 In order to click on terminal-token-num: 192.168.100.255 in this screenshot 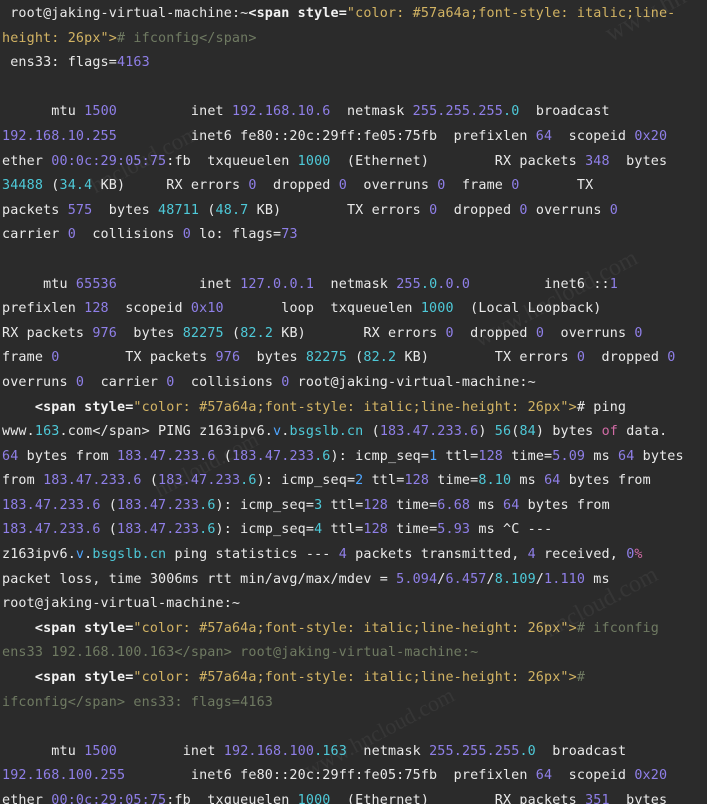, I will do `click(64, 776)`.